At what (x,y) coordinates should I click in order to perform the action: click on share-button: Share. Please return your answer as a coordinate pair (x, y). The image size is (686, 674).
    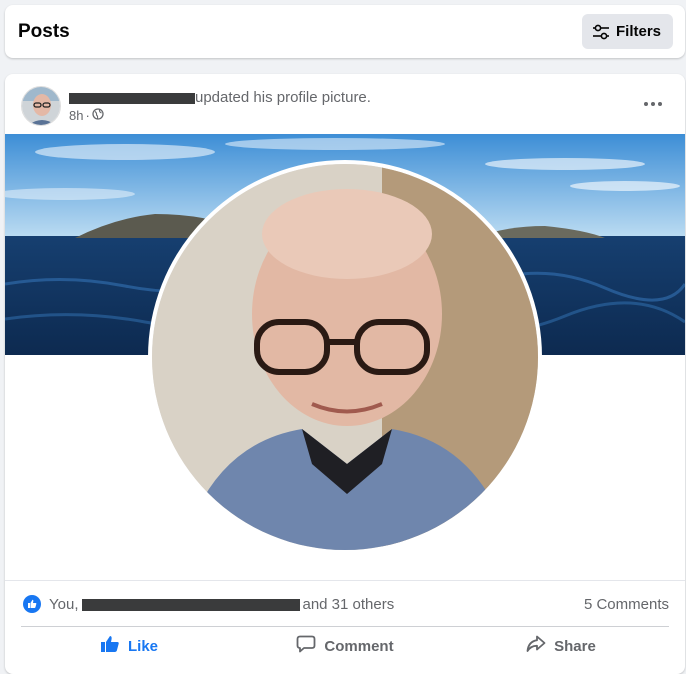
    Looking at the image, I should click on (561, 646).